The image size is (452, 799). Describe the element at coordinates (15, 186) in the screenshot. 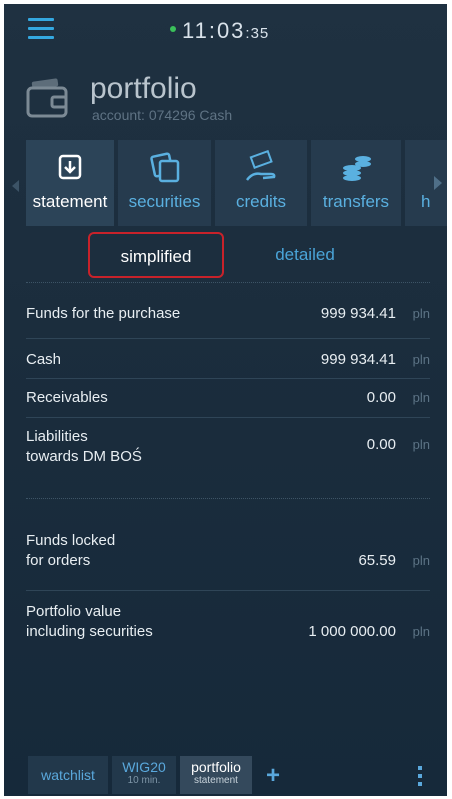

I see `tabs-scroll-left-icon` at that location.